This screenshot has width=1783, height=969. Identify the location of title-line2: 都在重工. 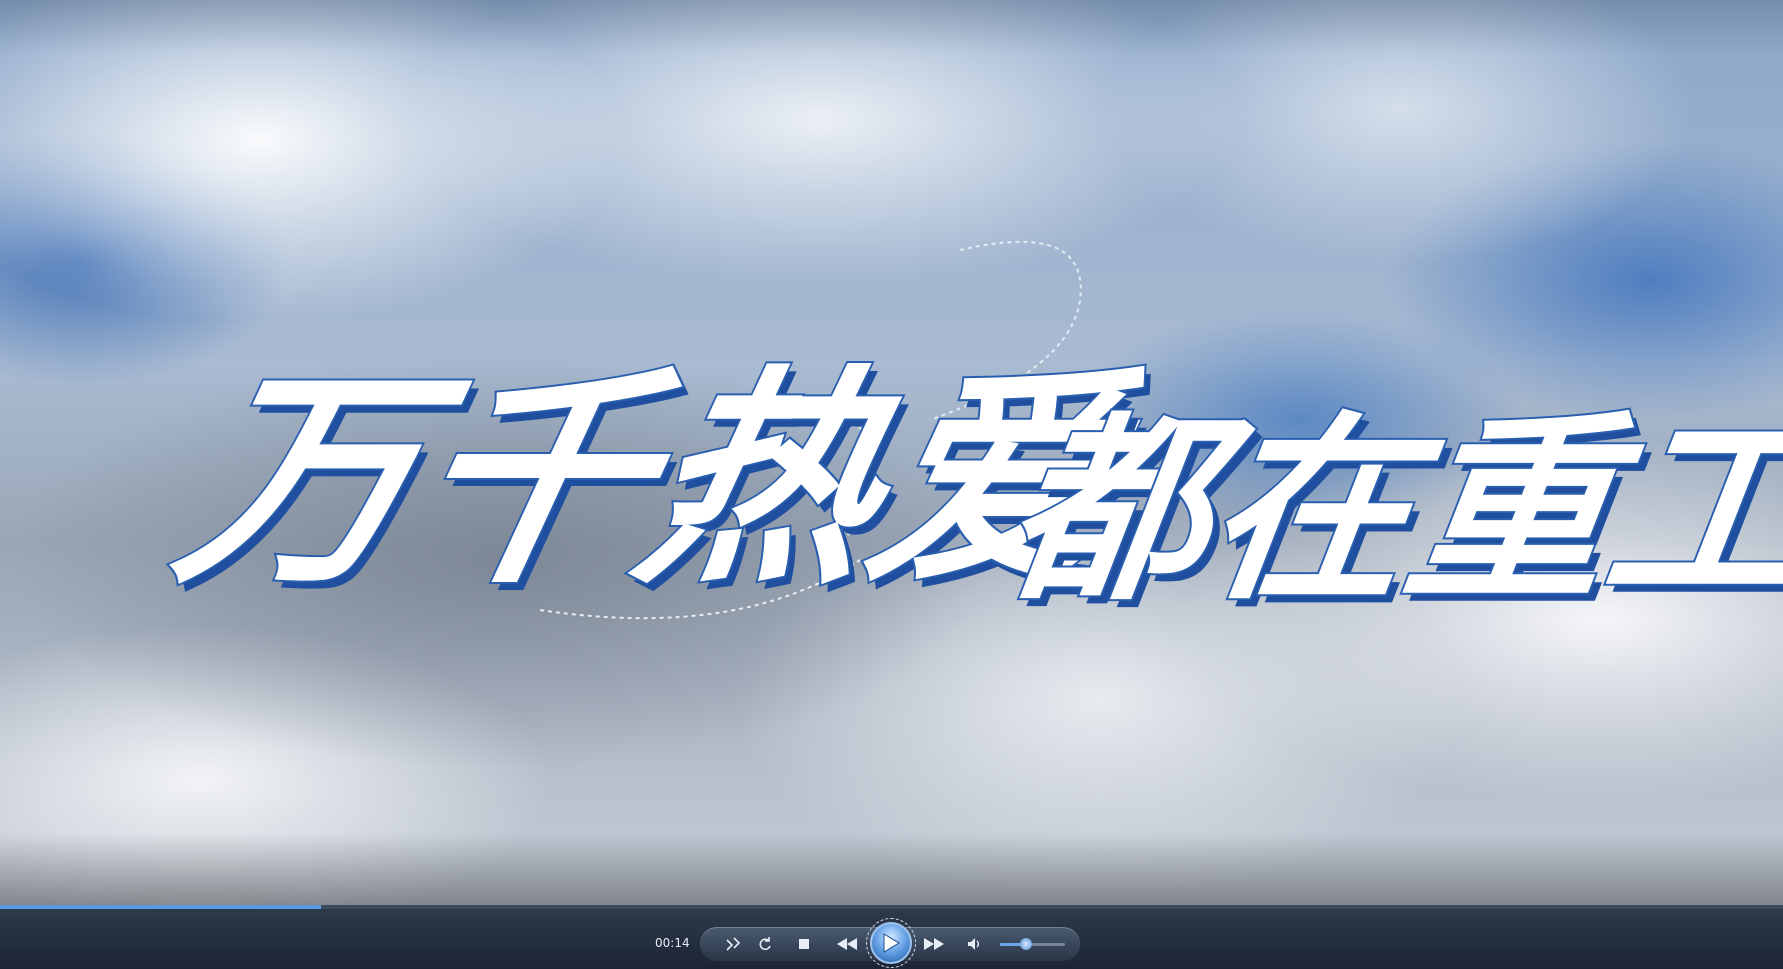
(1388, 510).